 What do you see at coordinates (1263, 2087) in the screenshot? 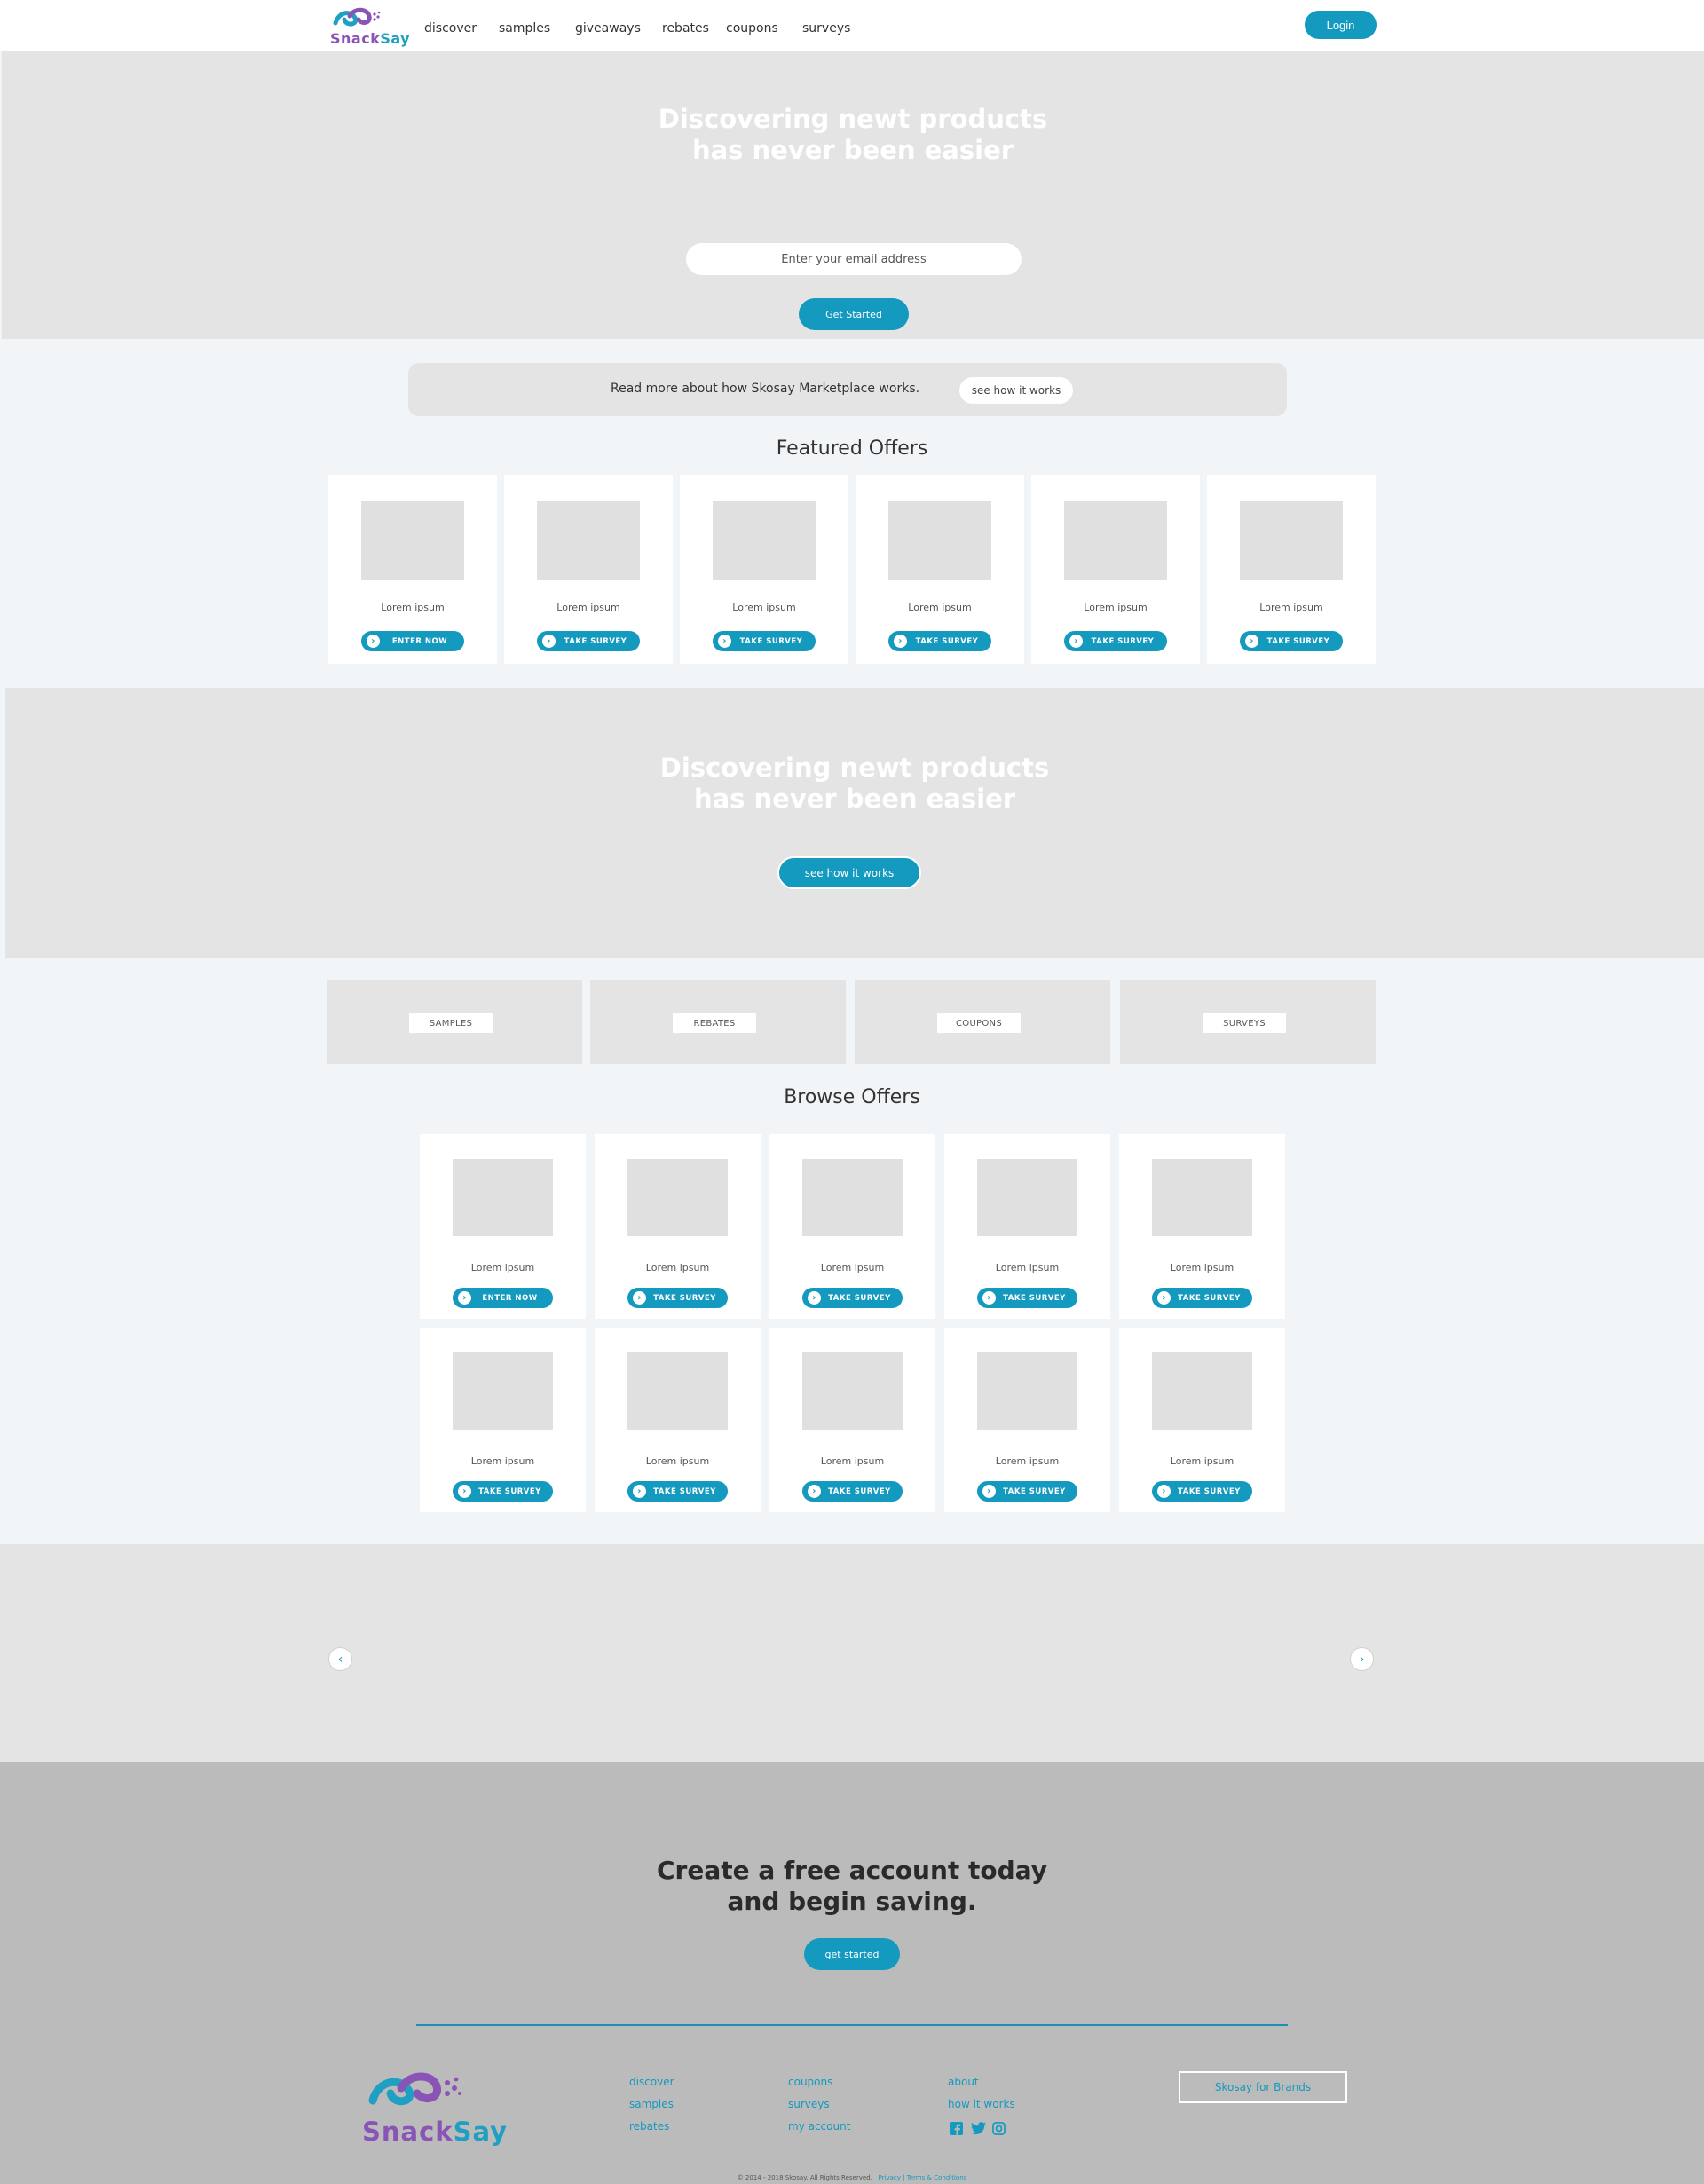
I see `skosay-for-brands-button: Skosay for Brands` at bounding box center [1263, 2087].